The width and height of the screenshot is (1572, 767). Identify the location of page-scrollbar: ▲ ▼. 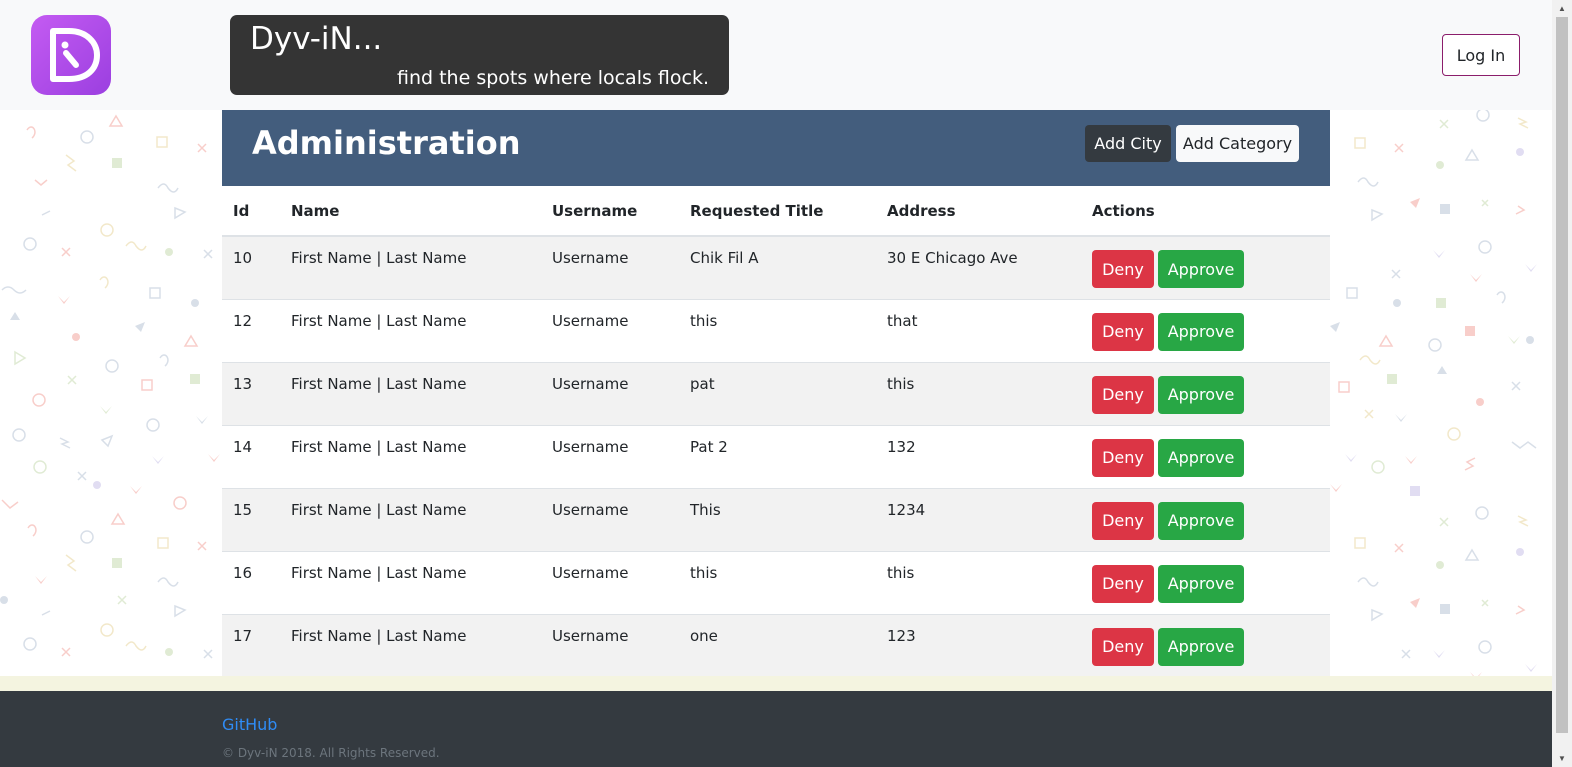
(1562, 383).